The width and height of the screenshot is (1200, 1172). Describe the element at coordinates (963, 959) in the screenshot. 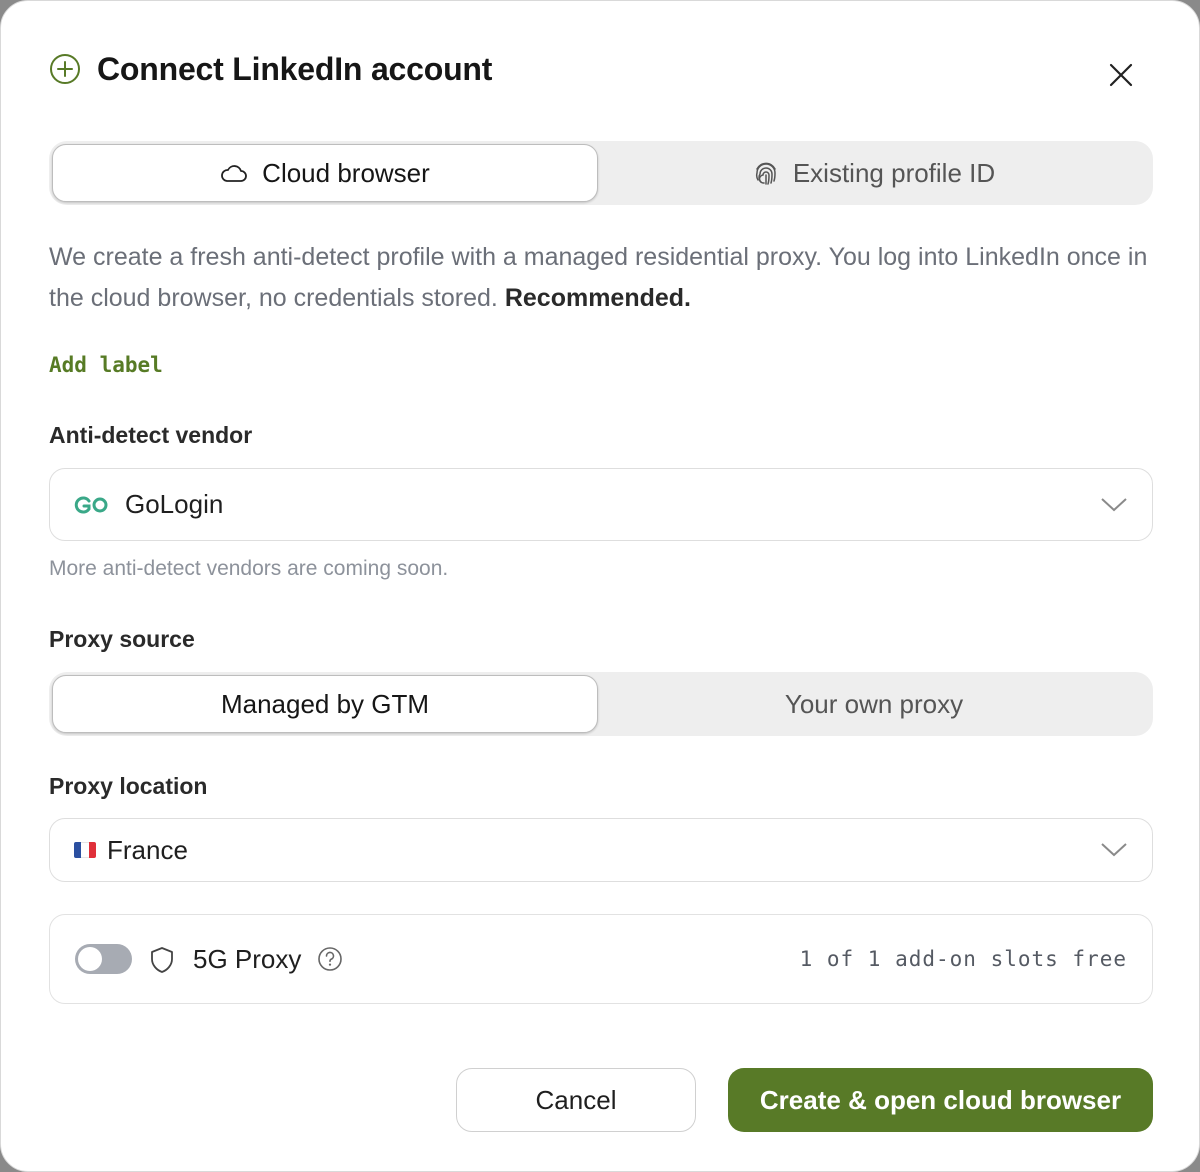

I see `addon-slots-text: 1 of 1 add-on slots free` at that location.